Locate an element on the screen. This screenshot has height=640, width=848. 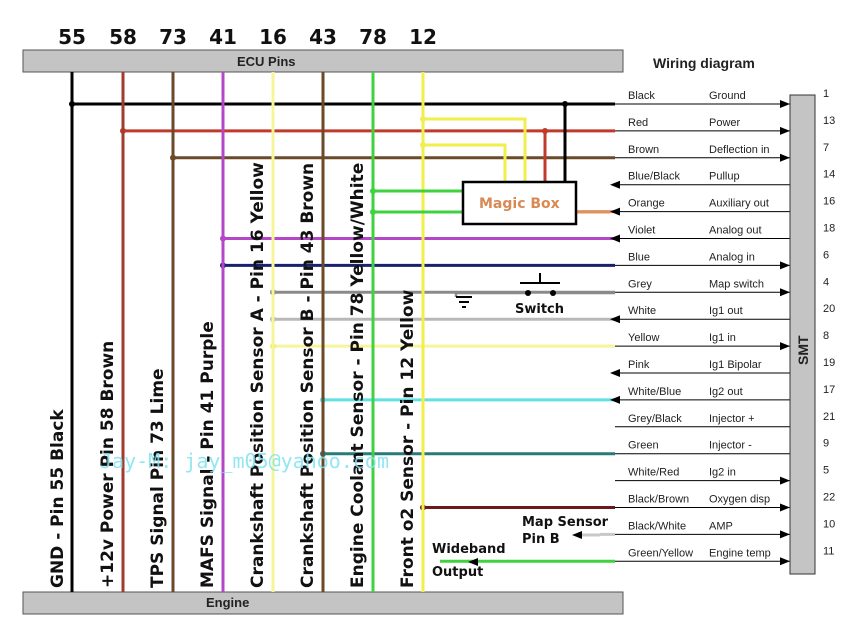
row-wire-color: Grey is located at coordinates (640, 284).